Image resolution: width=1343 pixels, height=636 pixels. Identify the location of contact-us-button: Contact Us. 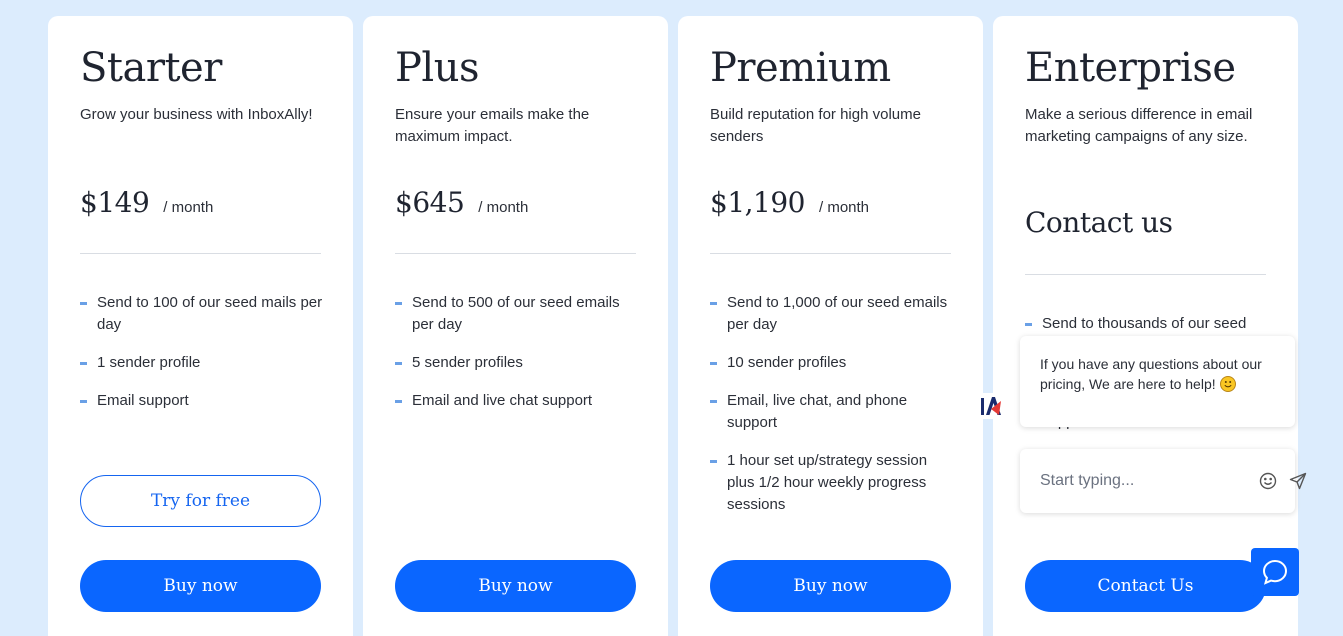
(1145, 586).